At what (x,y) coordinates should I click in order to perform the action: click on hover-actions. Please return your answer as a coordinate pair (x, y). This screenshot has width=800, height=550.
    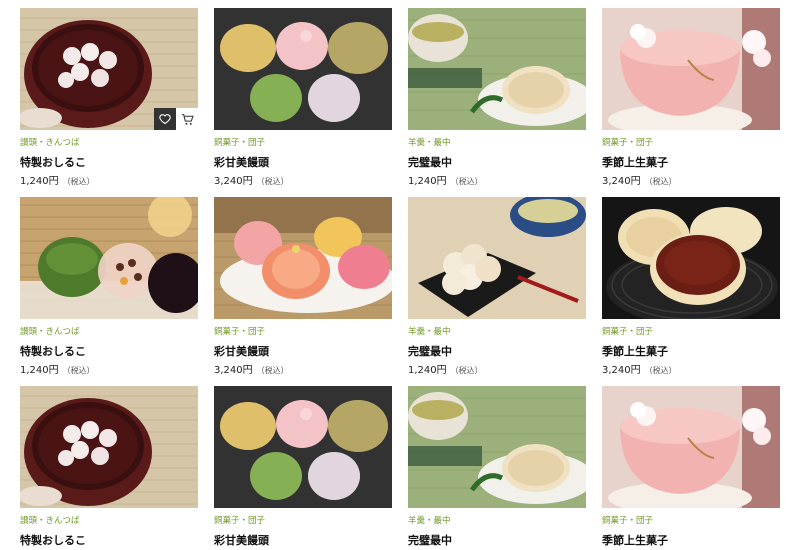
    Looking at the image, I should click on (176, 119).